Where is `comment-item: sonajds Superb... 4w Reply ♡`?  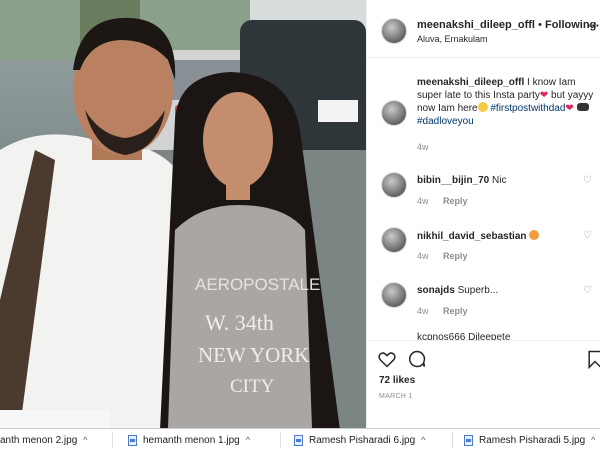 comment-item: sonajds Superb... 4w Reply ♡ is located at coordinates (483, 310).